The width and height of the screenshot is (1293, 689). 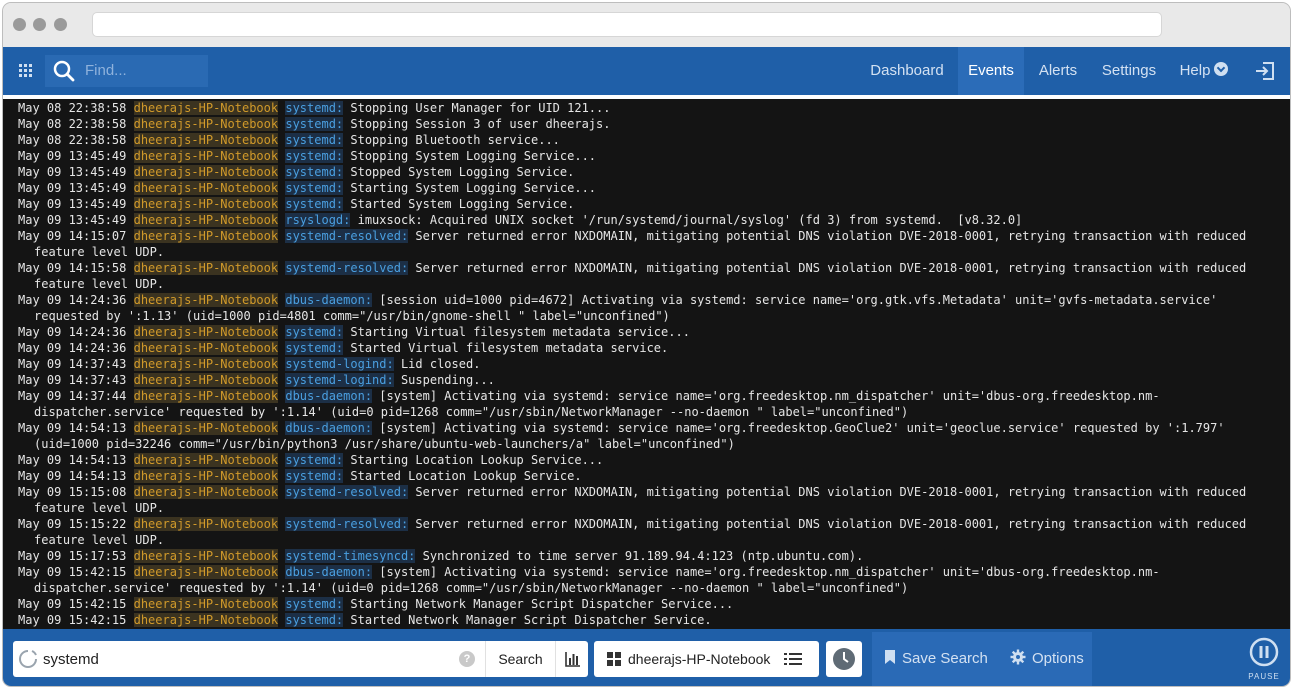 I want to click on nav-events: Events, so click(x=991, y=71).